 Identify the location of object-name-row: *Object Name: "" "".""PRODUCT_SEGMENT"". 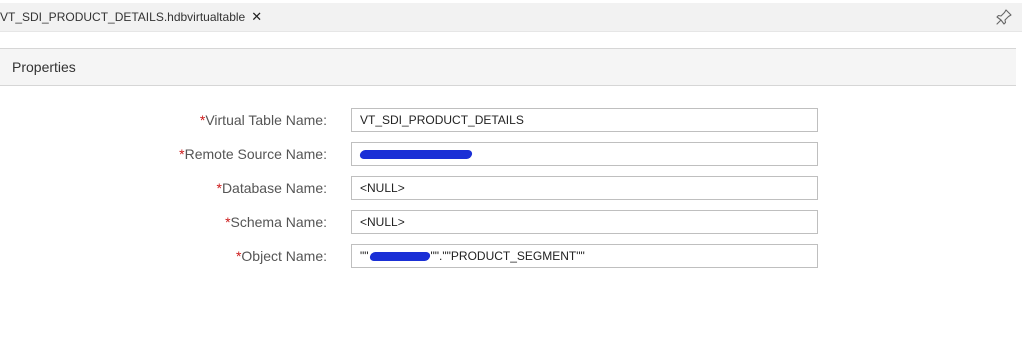
(512, 256).